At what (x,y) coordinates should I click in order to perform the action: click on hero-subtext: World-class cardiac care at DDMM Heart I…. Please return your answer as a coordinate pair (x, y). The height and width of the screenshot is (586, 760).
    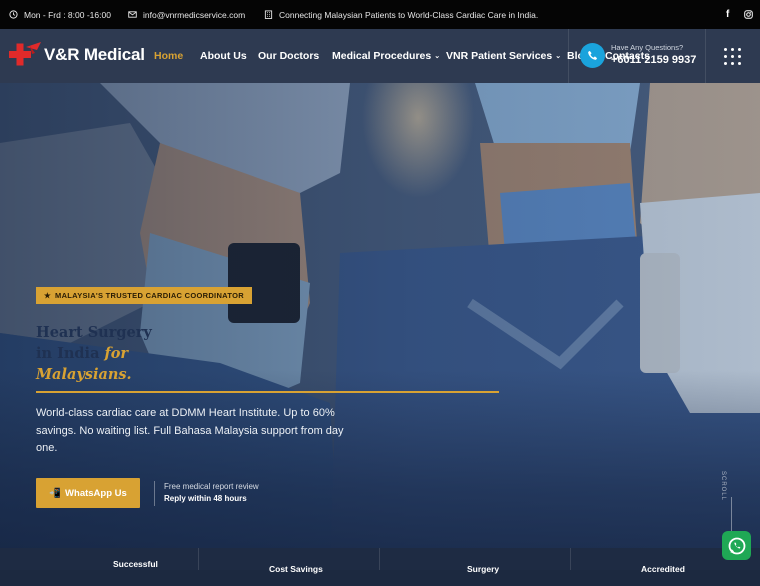
    Looking at the image, I should click on (190, 430).